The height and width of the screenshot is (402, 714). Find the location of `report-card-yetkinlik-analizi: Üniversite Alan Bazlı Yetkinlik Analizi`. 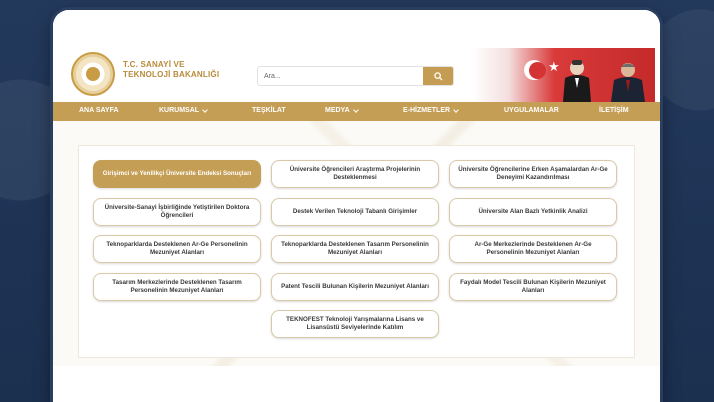

report-card-yetkinlik-analizi: Üniversite Alan Bazlı Yetkinlik Analizi is located at coordinates (533, 212).